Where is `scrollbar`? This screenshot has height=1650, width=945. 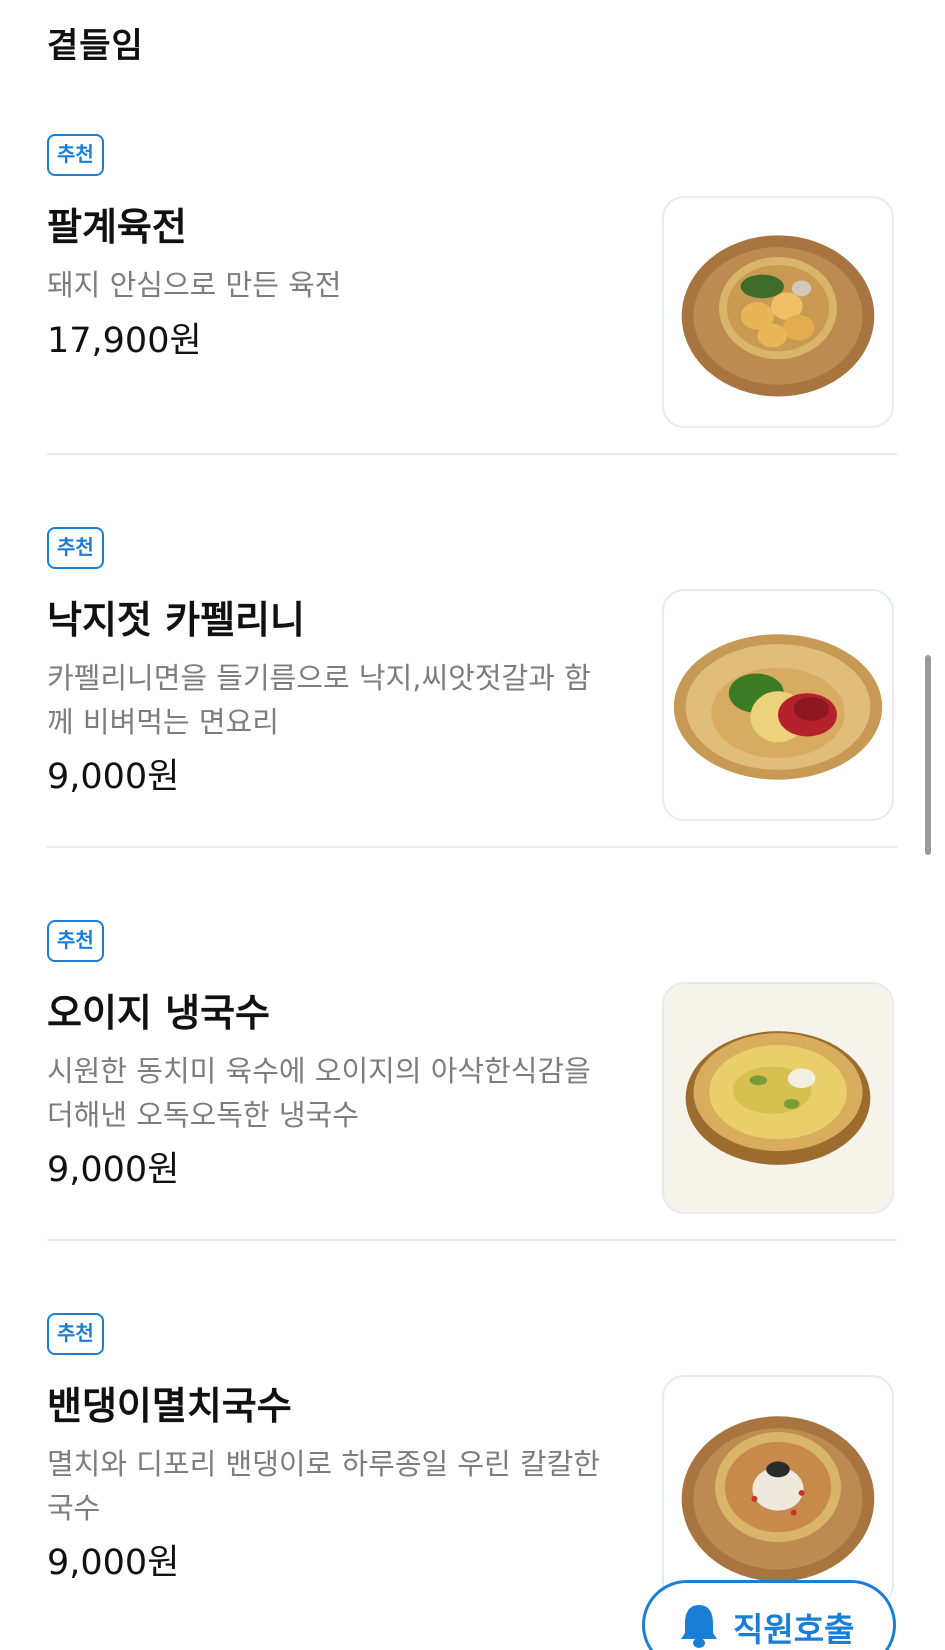 scrollbar is located at coordinates (928, 755).